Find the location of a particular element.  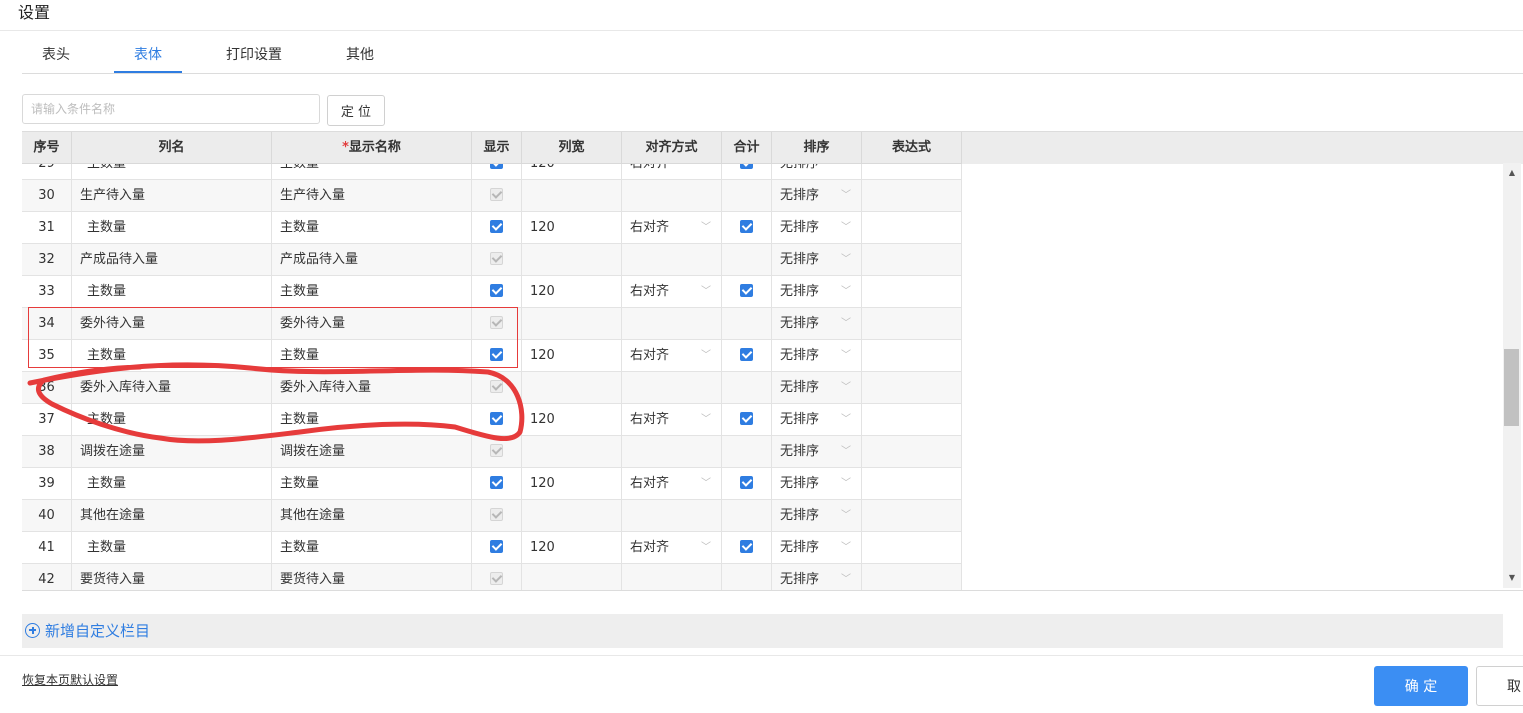

table-row: 30 生产待入量 生产待入量 无排序 ﹀ is located at coordinates (492, 196).